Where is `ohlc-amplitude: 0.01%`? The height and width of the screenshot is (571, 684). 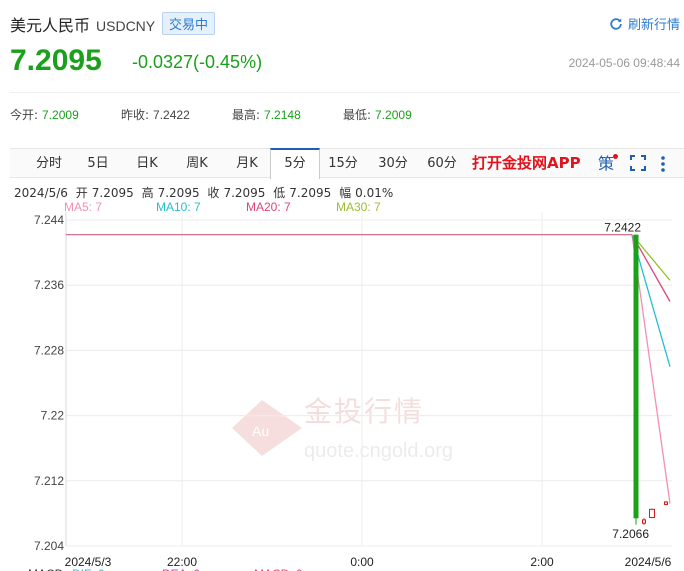 ohlc-amplitude: 0.01% is located at coordinates (374, 193).